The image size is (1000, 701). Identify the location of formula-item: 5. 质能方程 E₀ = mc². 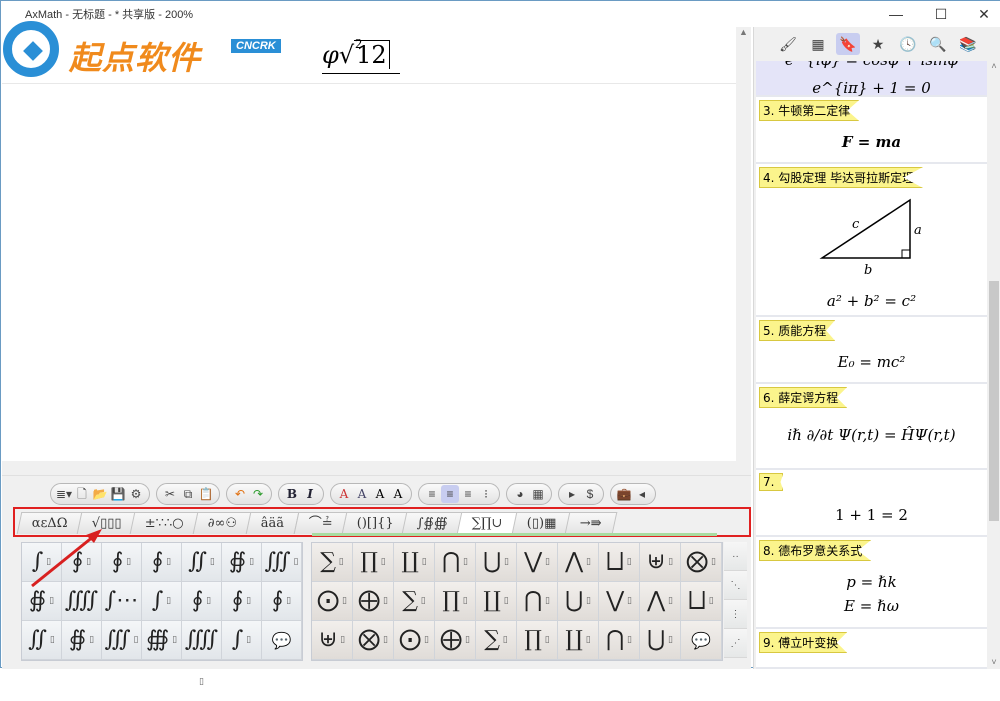
(871, 350).